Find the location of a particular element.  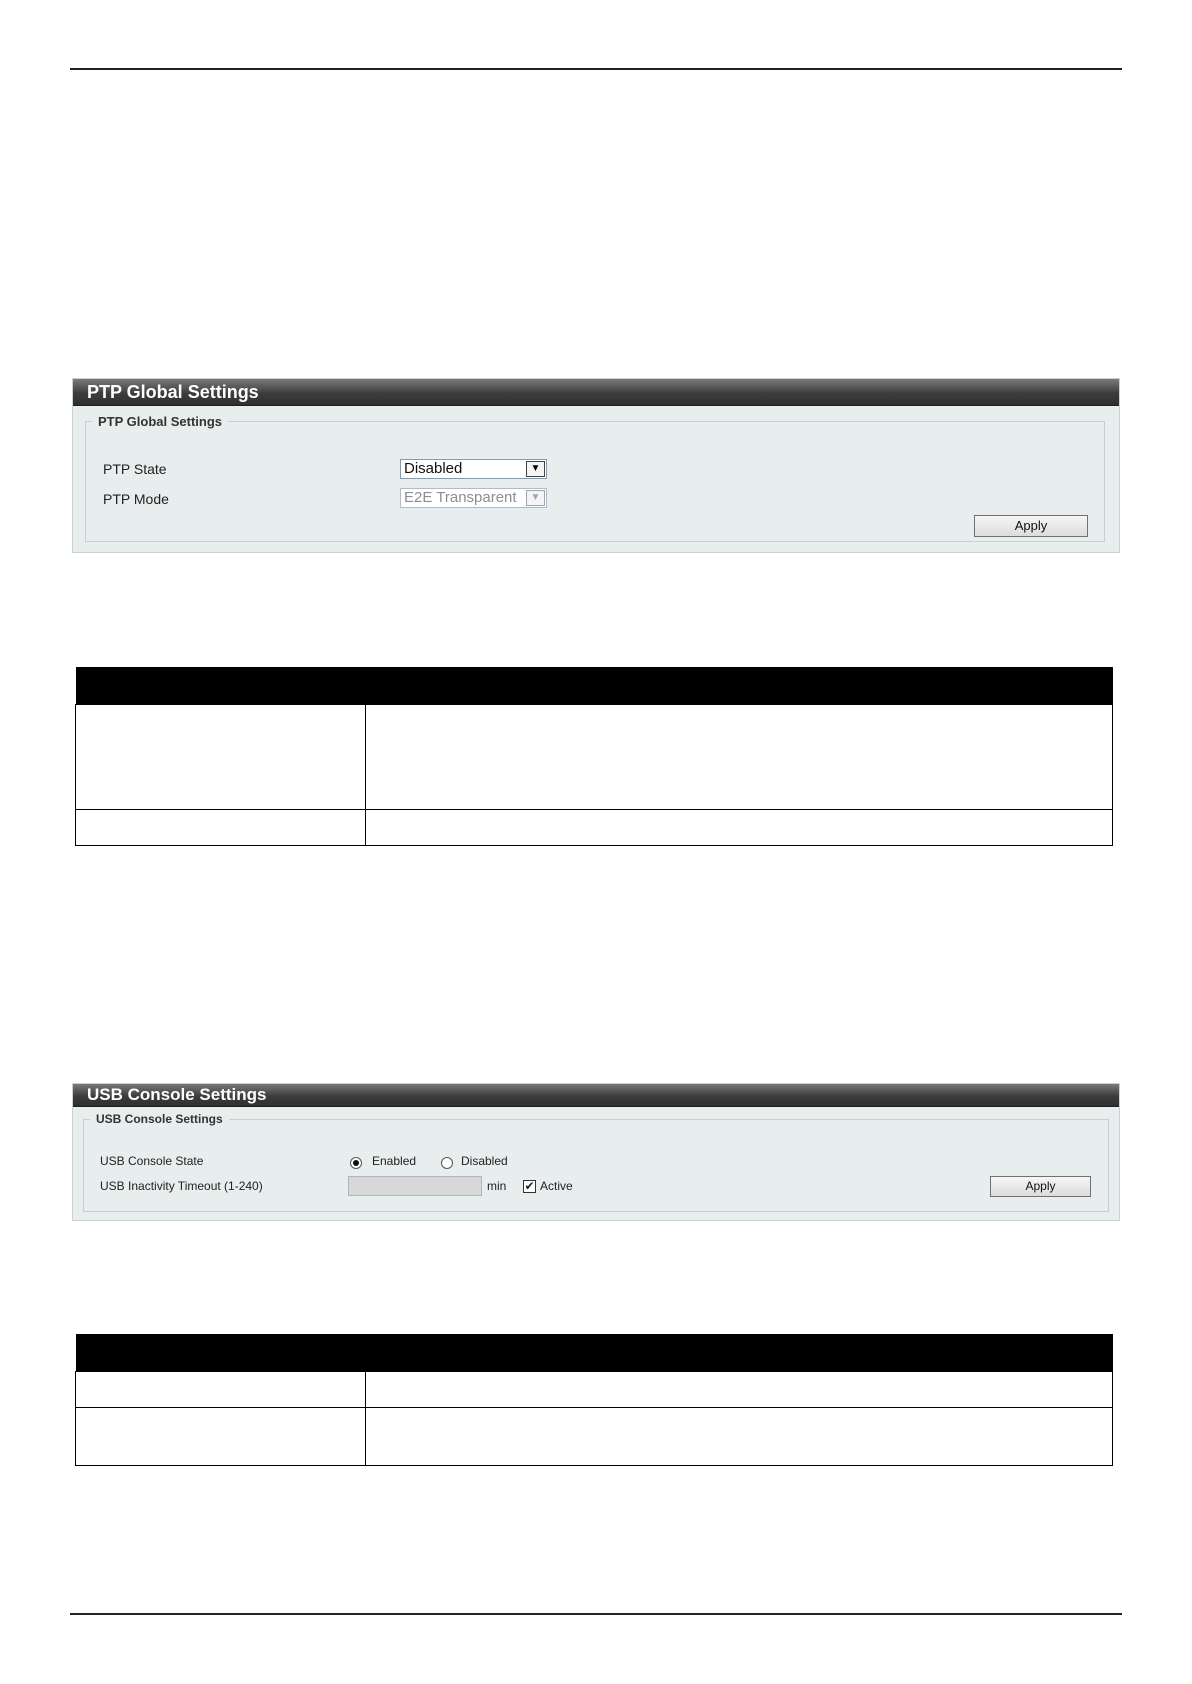

panel-title: USB Console Settings is located at coordinates (596, 1095).